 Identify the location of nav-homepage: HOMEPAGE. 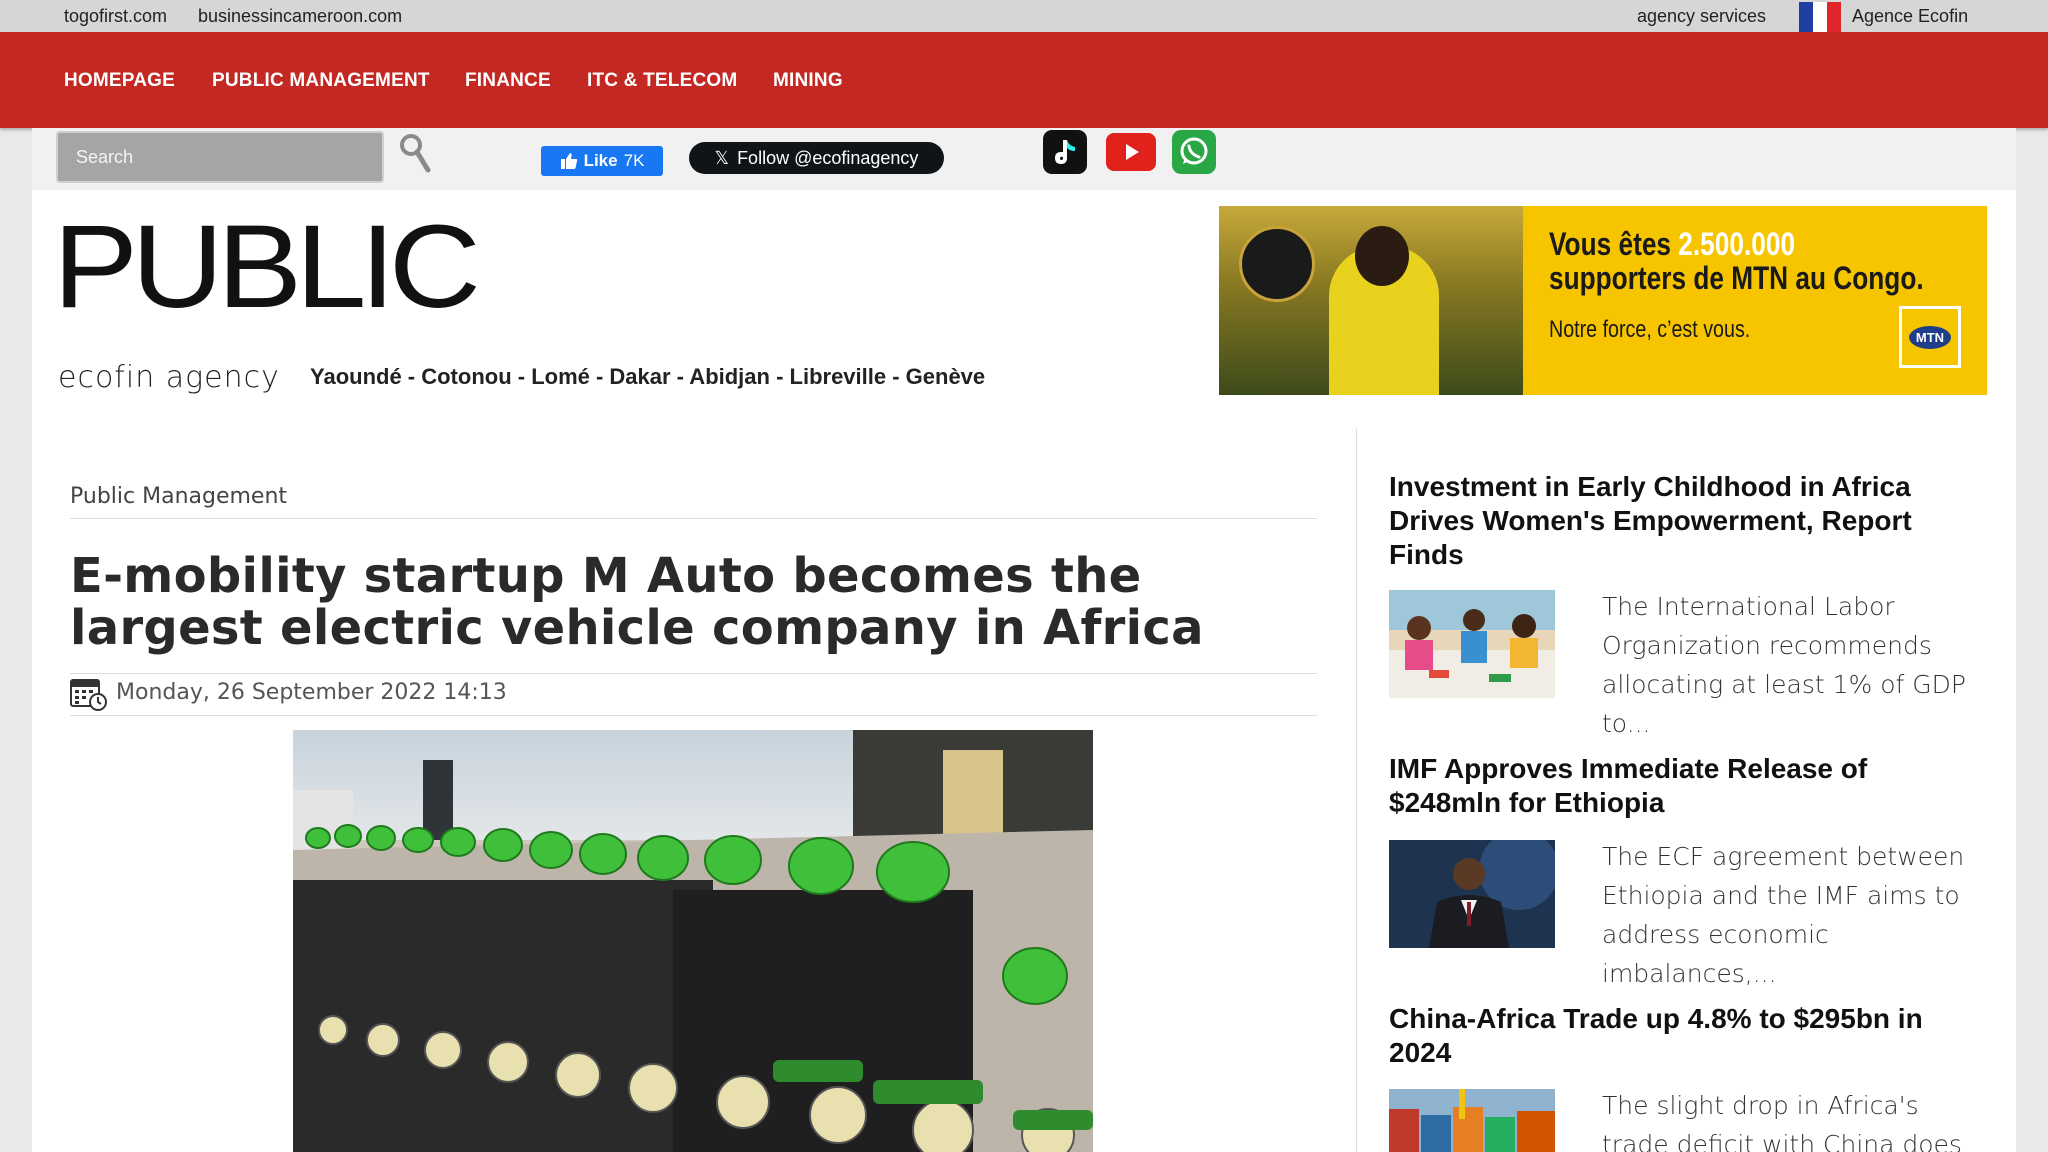
(119, 81).